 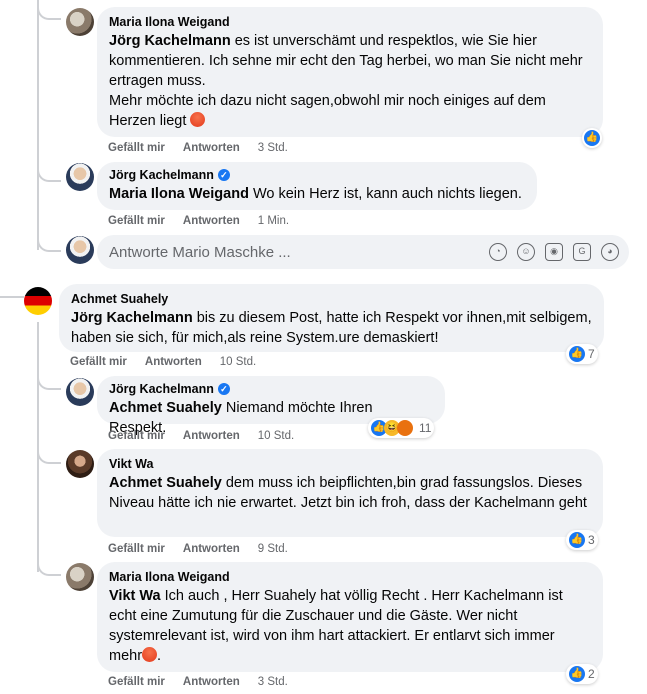 What do you see at coordinates (135, 596) in the screenshot?
I see `mention-tag: Vikt Wa` at bounding box center [135, 596].